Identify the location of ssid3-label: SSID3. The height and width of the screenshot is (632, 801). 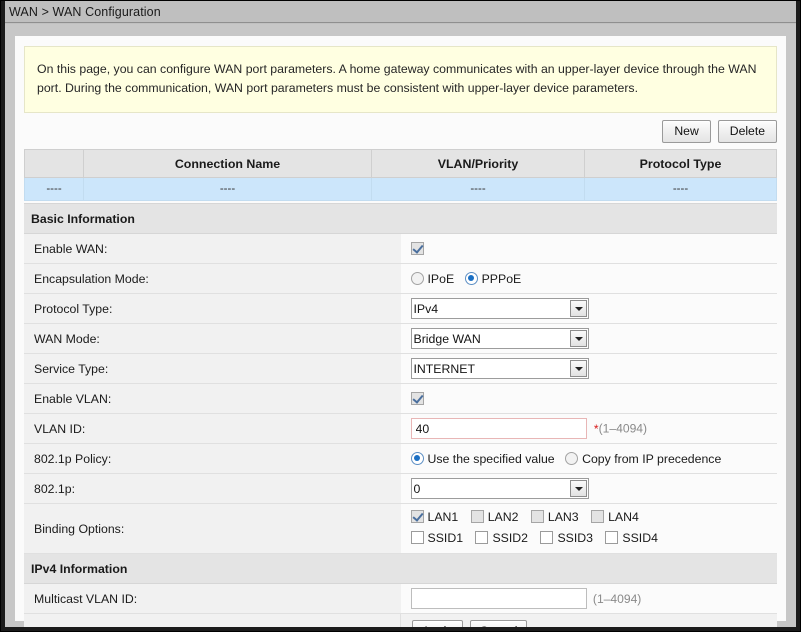
(575, 538).